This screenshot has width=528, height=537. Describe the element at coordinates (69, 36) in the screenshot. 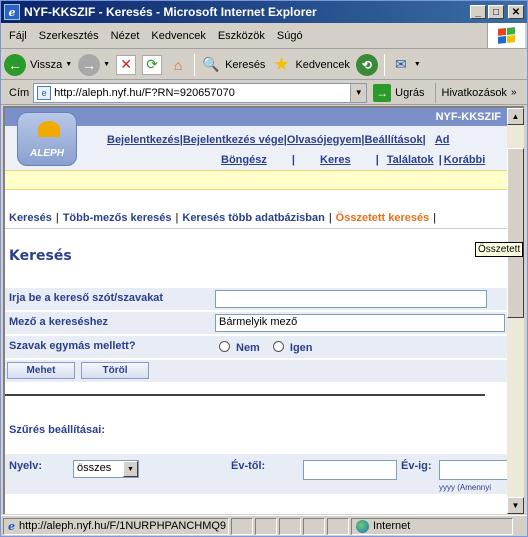

I see `menu-edit: Szerkesztés` at that location.